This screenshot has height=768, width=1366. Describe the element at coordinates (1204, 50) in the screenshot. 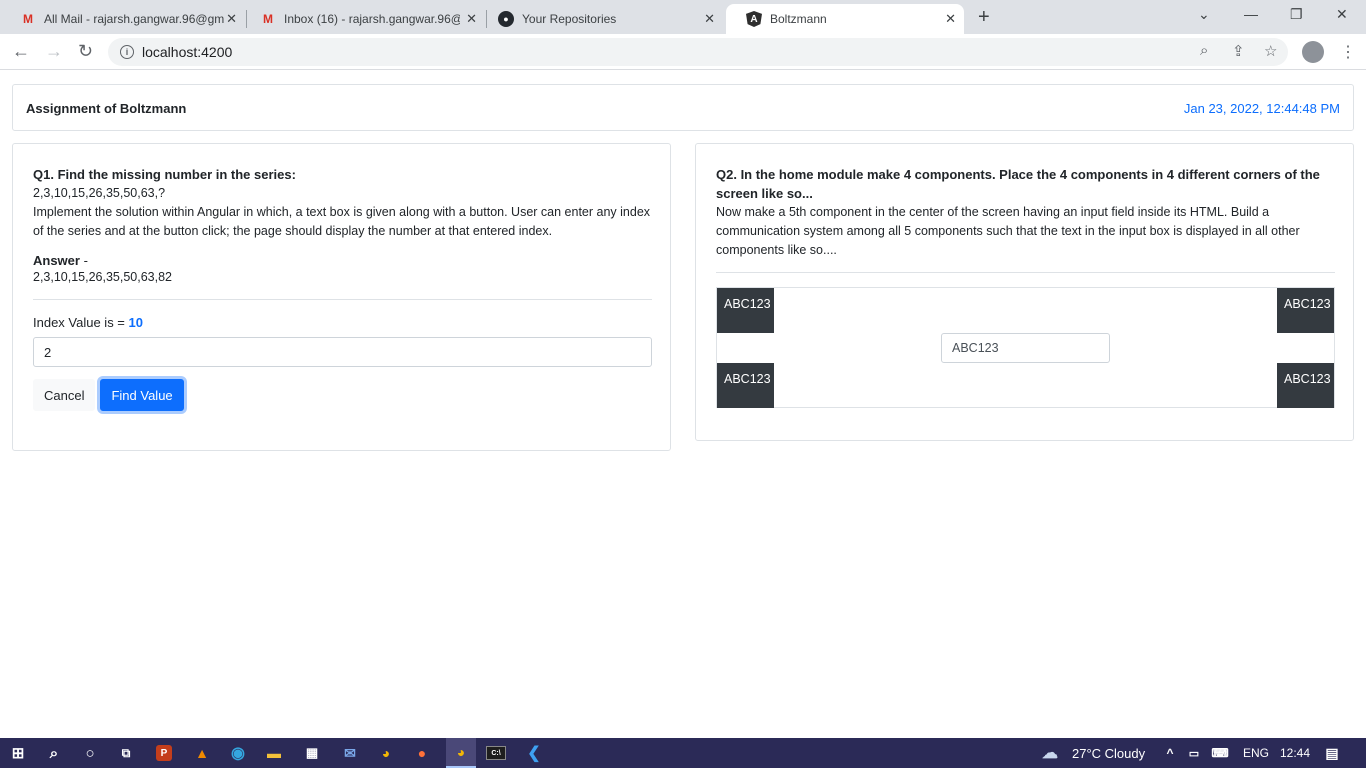

I see `zoom-icon: ⌕` at that location.